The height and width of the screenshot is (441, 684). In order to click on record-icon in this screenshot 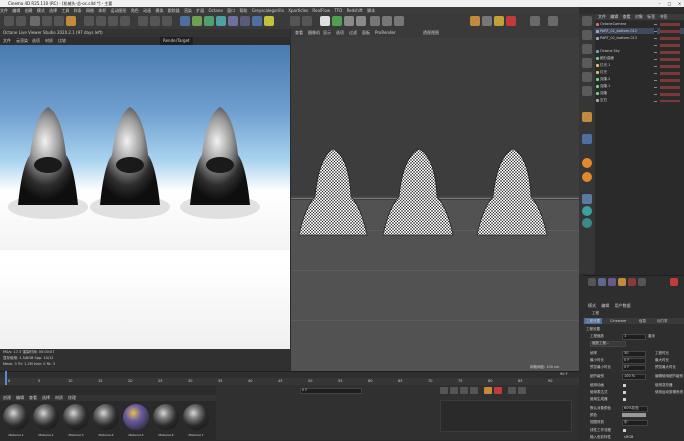, I will do `click(488, 390)`.